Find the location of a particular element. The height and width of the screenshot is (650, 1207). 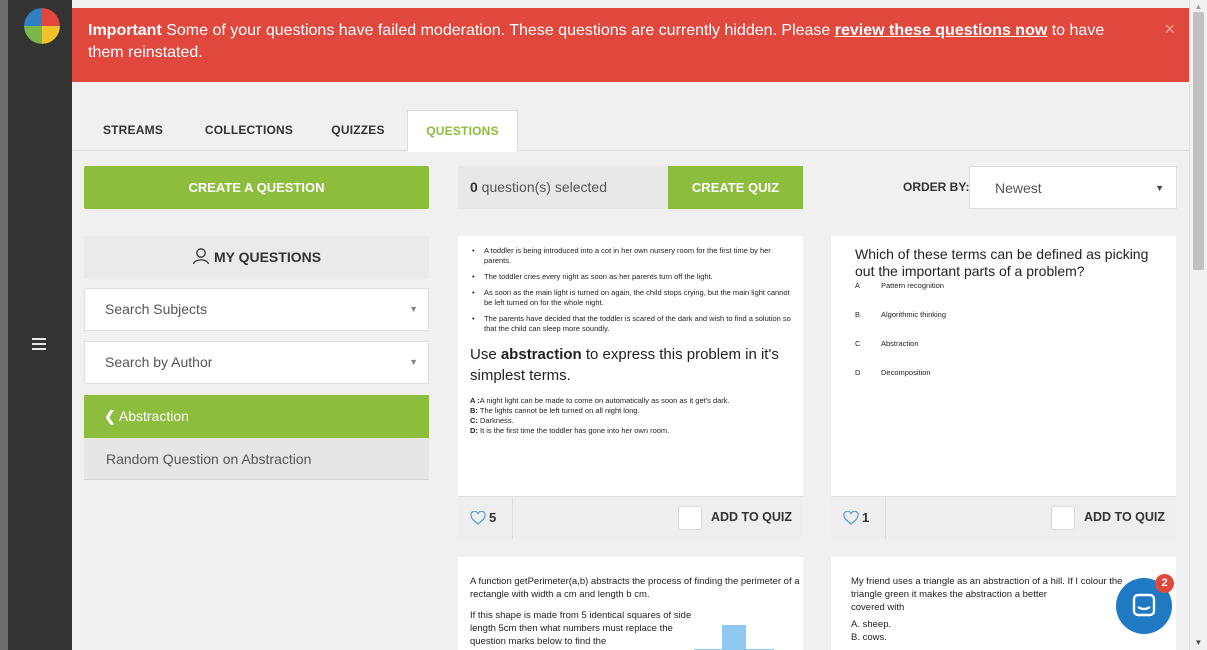

search-author-label: Search by Author is located at coordinates (159, 362).